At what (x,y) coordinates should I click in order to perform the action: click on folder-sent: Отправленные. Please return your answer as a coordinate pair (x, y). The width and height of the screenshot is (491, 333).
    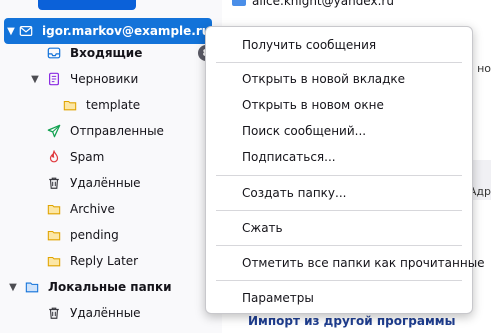
    Looking at the image, I should click on (111, 131).